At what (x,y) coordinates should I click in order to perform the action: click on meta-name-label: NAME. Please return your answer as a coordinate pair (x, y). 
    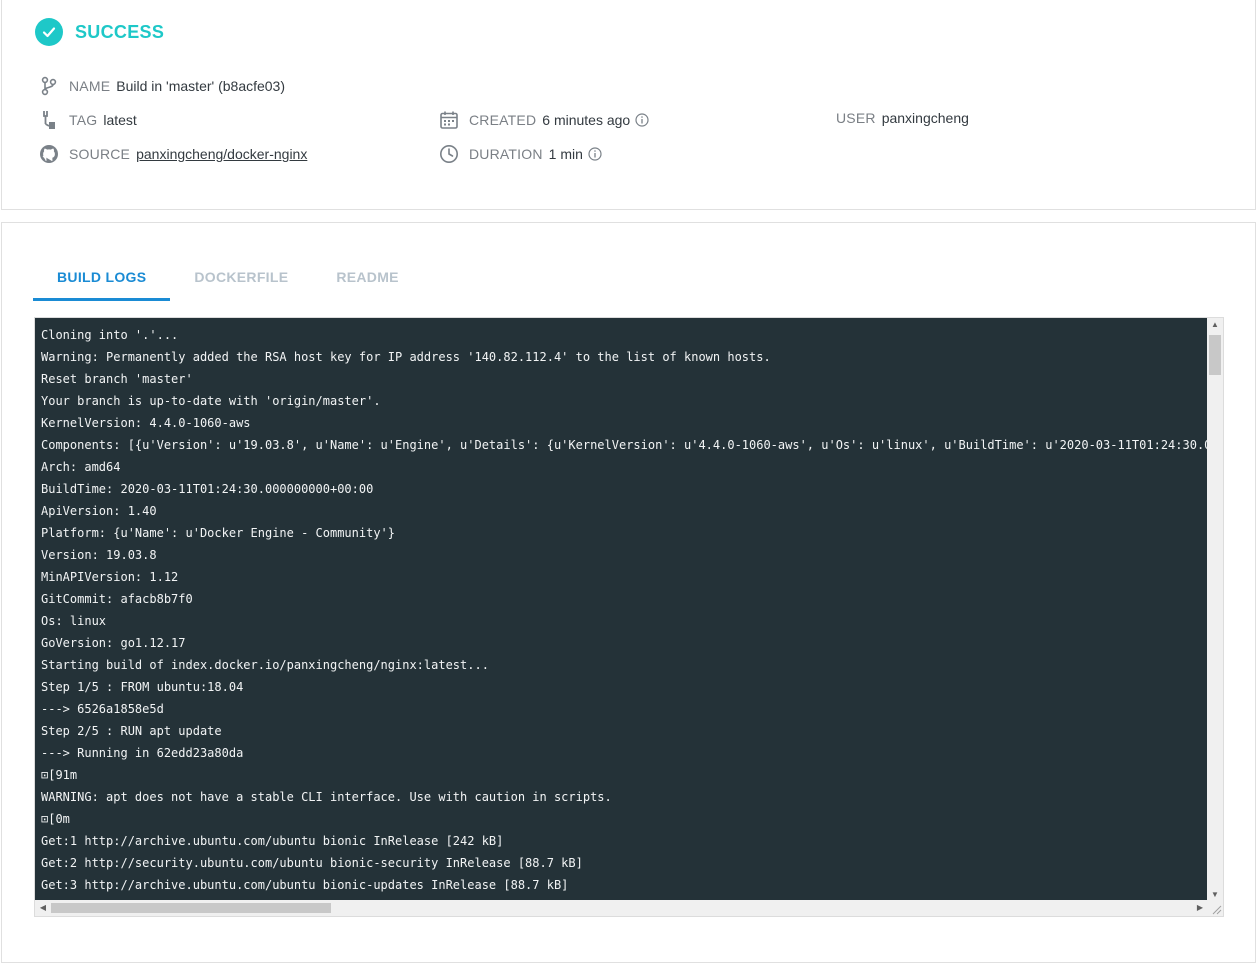
    Looking at the image, I should click on (90, 86).